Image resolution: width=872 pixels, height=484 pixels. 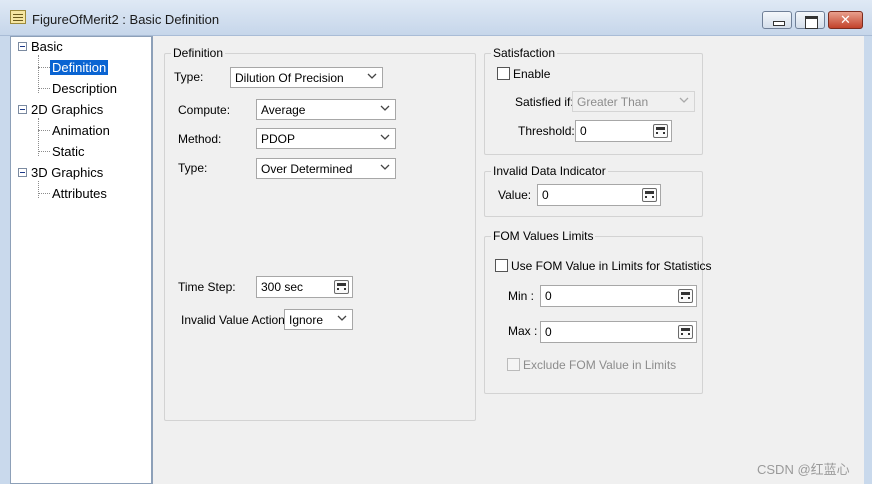 I want to click on invalid-indicator-group-title: Invalid Data Indicator, so click(x=549, y=171).